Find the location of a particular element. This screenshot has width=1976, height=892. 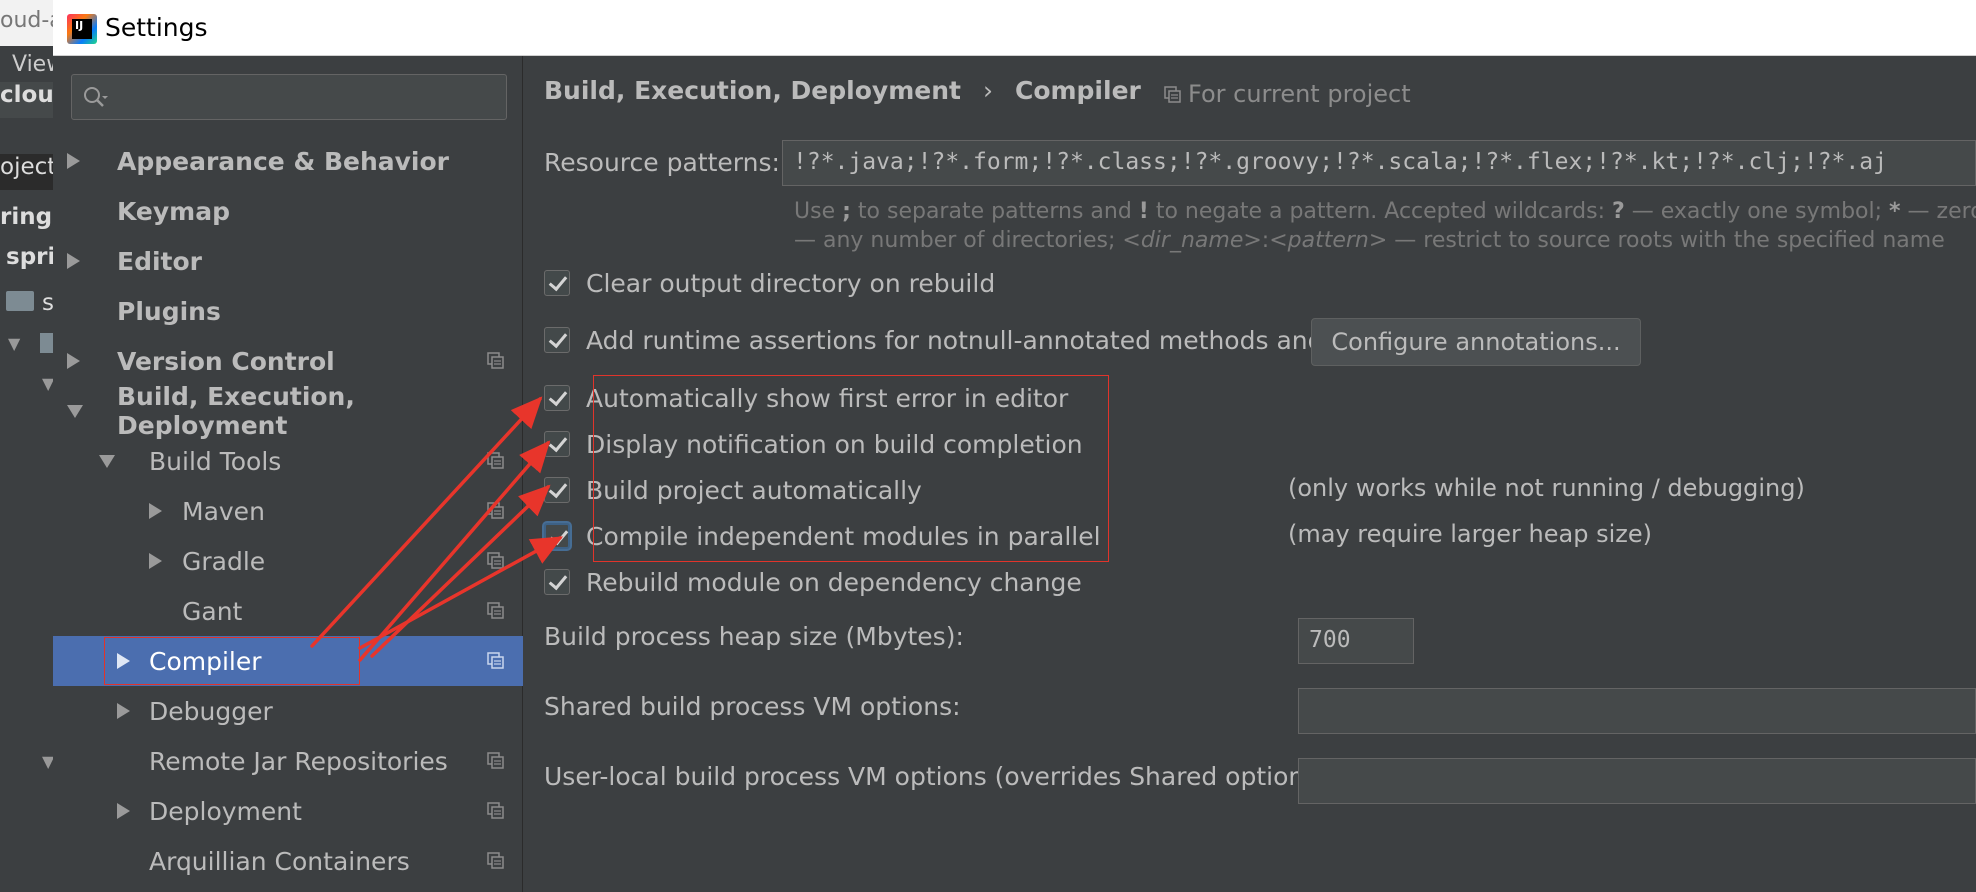

hint-text: Use is located at coordinates (818, 211).